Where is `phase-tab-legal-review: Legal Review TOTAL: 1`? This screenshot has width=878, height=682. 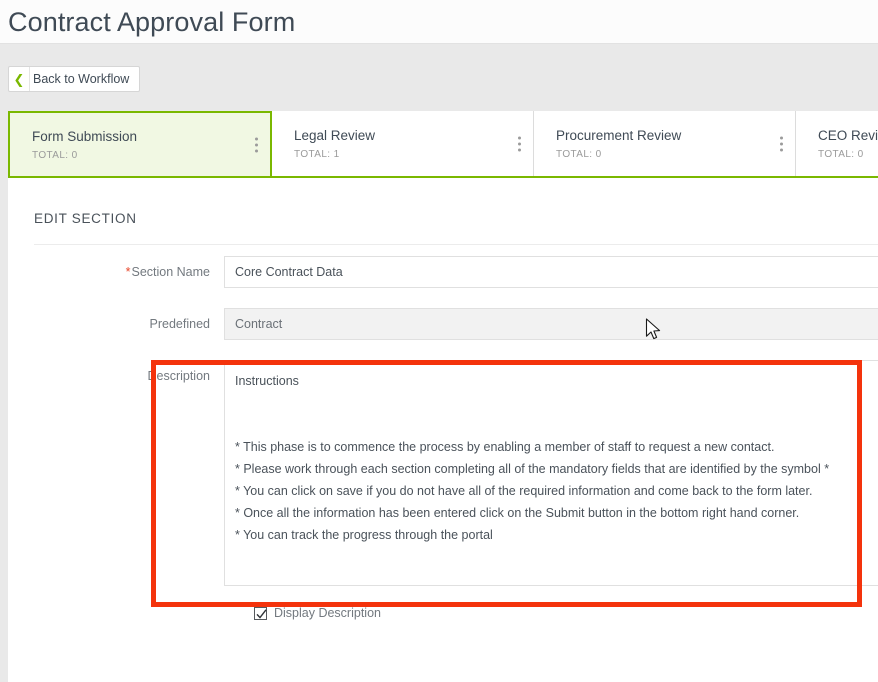
phase-tab-legal-review: Legal Review TOTAL: 1 is located at coordinates (403, 143).